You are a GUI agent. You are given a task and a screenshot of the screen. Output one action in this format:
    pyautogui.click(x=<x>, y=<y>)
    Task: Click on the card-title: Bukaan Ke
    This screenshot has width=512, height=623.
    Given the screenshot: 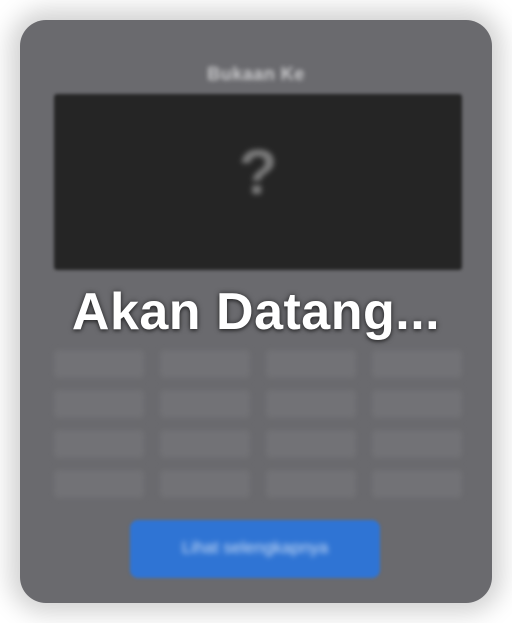 What is the action you would take?
    pyautogui.click(x=256, y=74)
    